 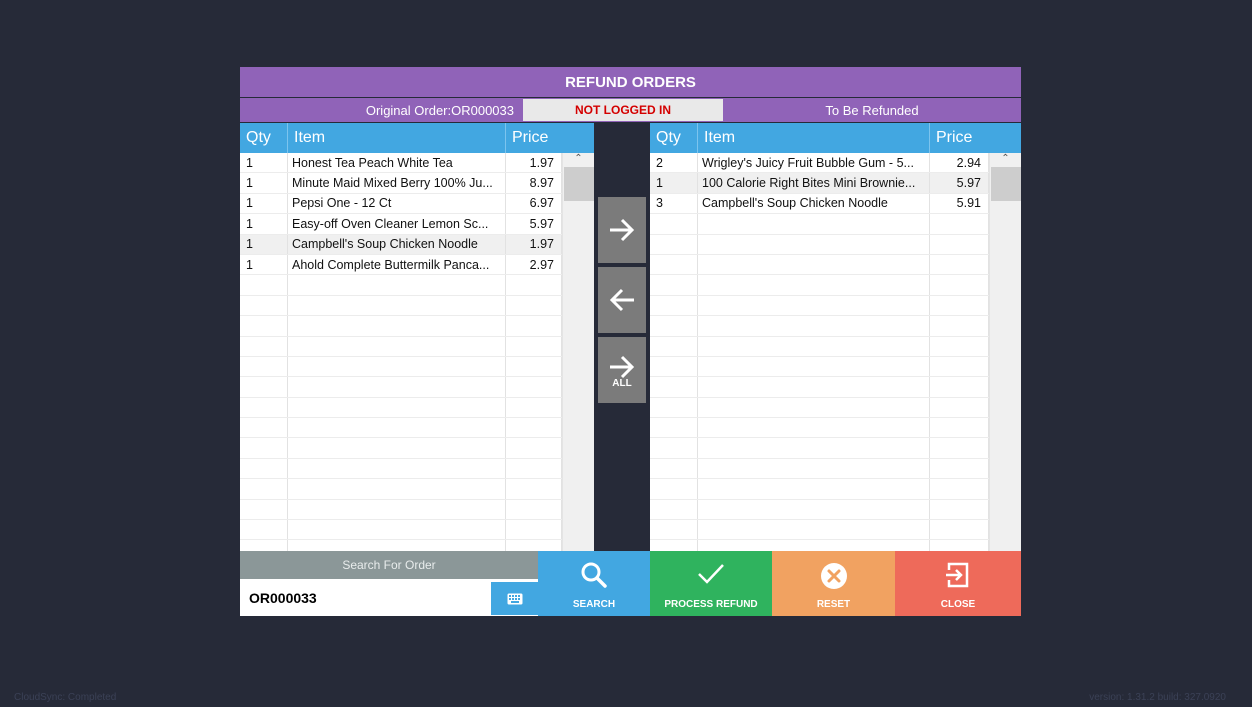 What do you see at coordinates (1005, 384) in the screenshot?
I see `refund-items-scrollbar: ⌃ ⌄` at bounding box center [1005, 384].